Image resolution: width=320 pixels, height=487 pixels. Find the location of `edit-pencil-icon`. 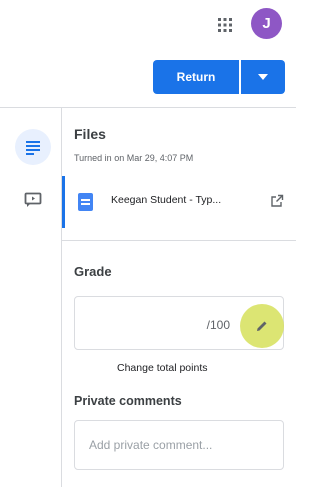

edit-pencil-icon is located at coordinates (262, 326).